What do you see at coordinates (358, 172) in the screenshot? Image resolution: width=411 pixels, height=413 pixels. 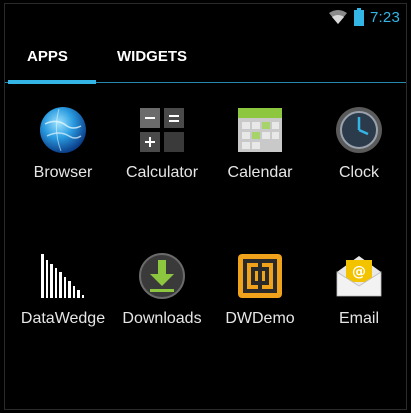 I see `app-label: Clock` at bounding box center [358, 172].